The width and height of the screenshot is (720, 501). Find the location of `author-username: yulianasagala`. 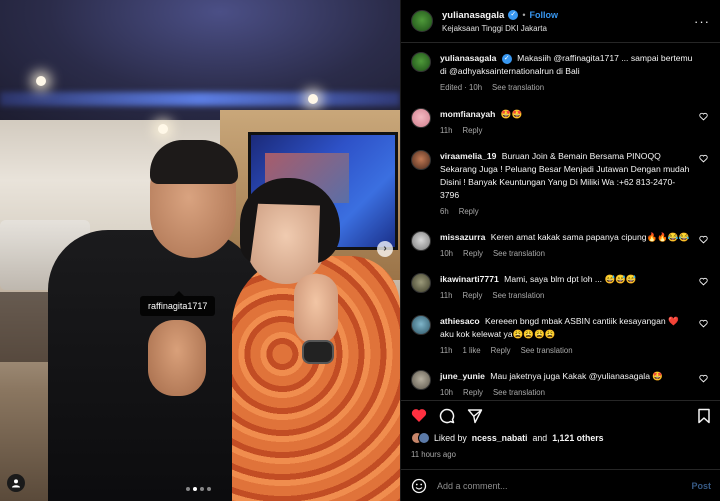

author-username: yulianasagala is located at coordinates (473, 15).